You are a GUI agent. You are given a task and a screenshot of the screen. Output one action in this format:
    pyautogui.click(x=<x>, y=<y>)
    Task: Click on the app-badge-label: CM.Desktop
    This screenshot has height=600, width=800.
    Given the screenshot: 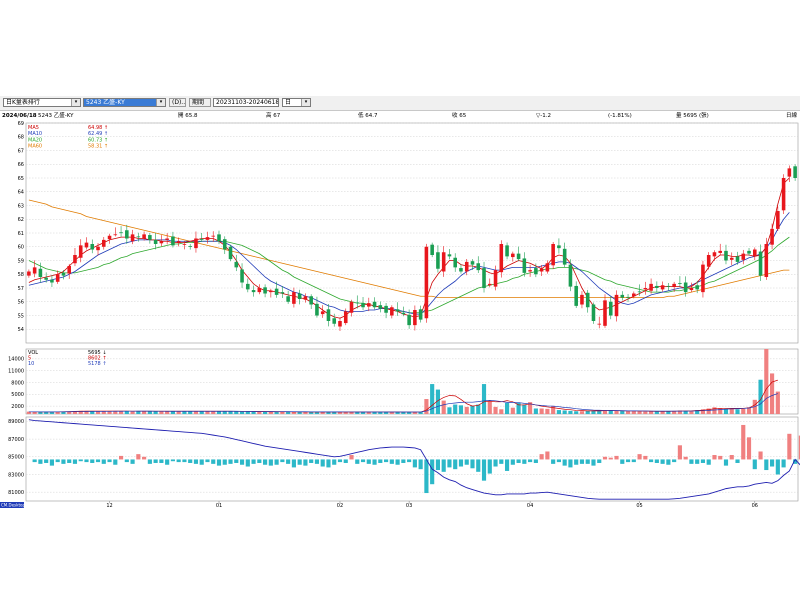 What is the action you would take?
    pyautogui.click(x=13, y=505)
    